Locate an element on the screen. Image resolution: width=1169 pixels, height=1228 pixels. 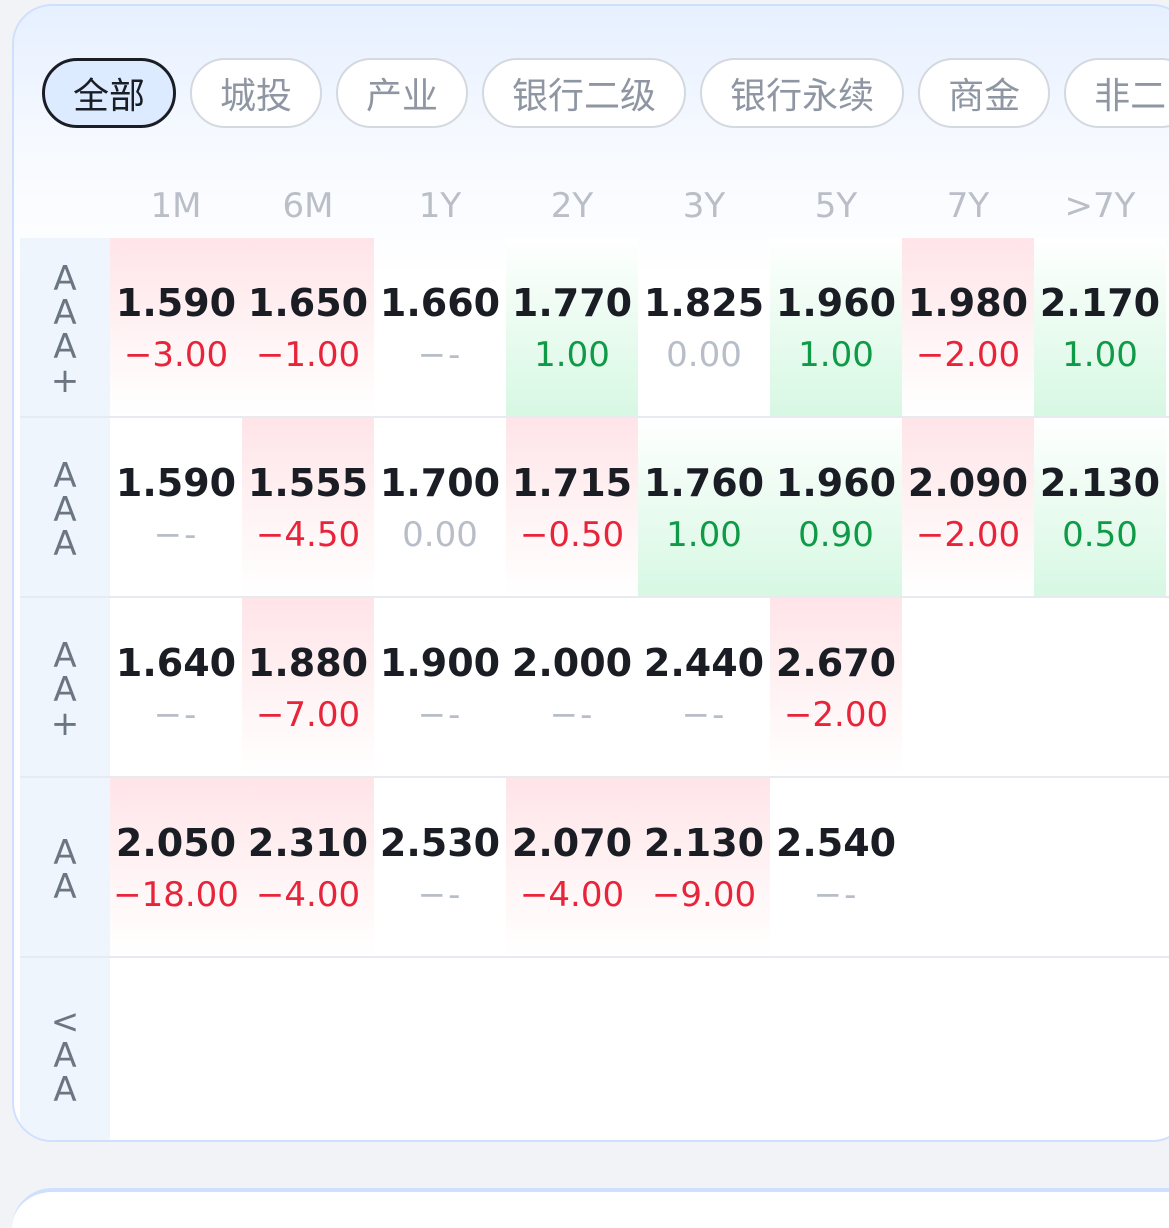
tenor-header-cell: >7Y is located at coordinates (1100, 206).